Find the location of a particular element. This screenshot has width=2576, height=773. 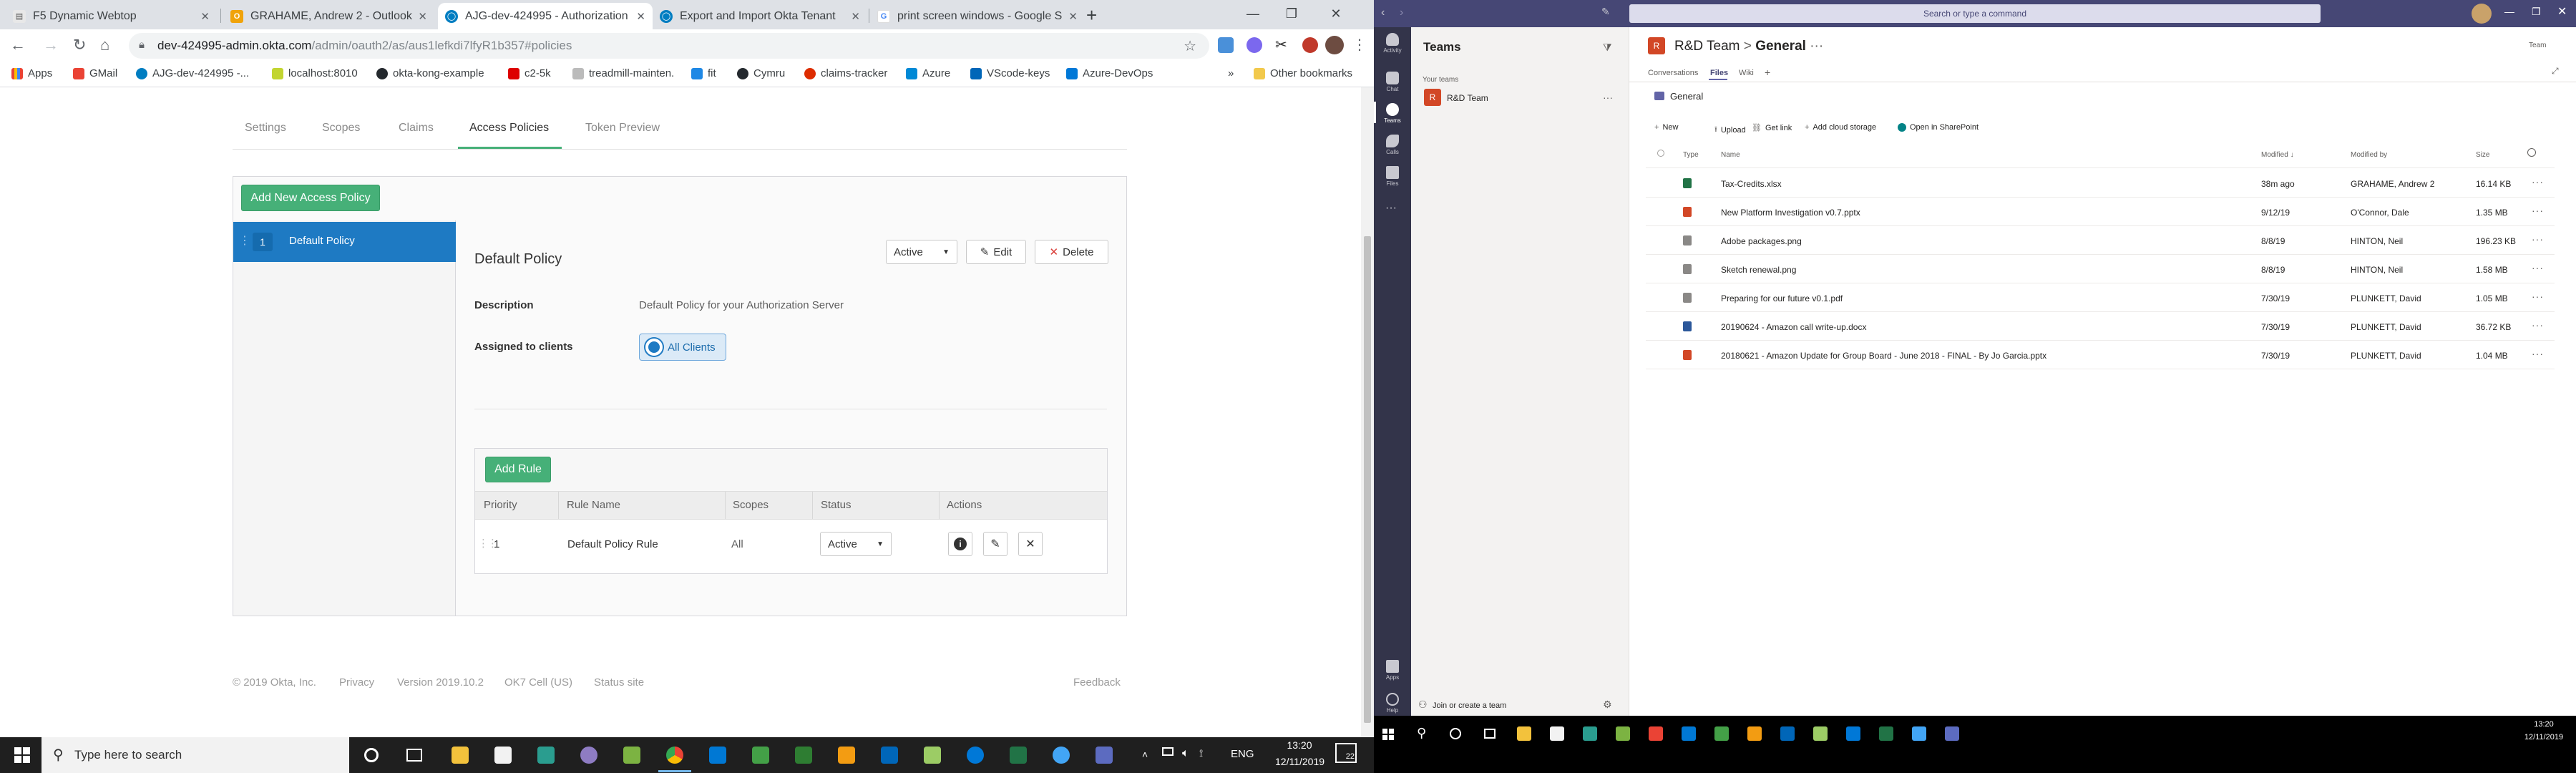

rail-apps: Apps is located at coordinates (1392, 670).